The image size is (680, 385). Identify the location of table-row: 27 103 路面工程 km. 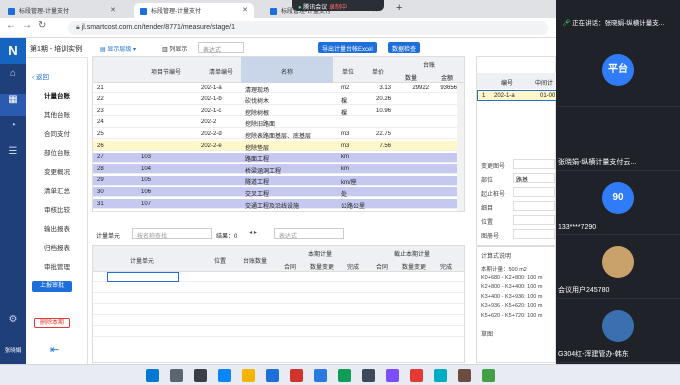
(278, 157).